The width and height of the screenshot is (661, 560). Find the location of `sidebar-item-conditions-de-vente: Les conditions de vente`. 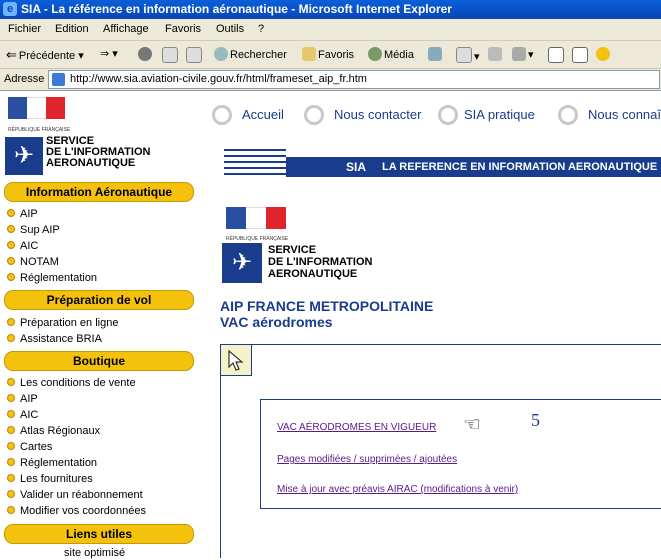

sidebar-item-conditions-de-vente: Les conditions de vente is located at coordinates (71, 383).